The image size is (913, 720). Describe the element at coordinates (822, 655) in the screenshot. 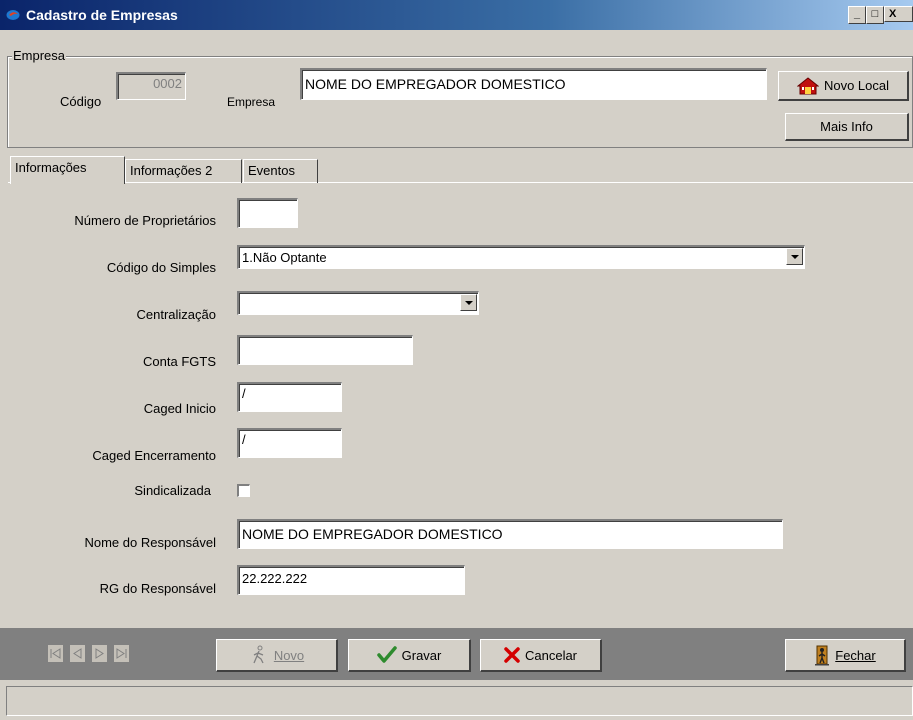

I see `exit-door-icon` at that location.